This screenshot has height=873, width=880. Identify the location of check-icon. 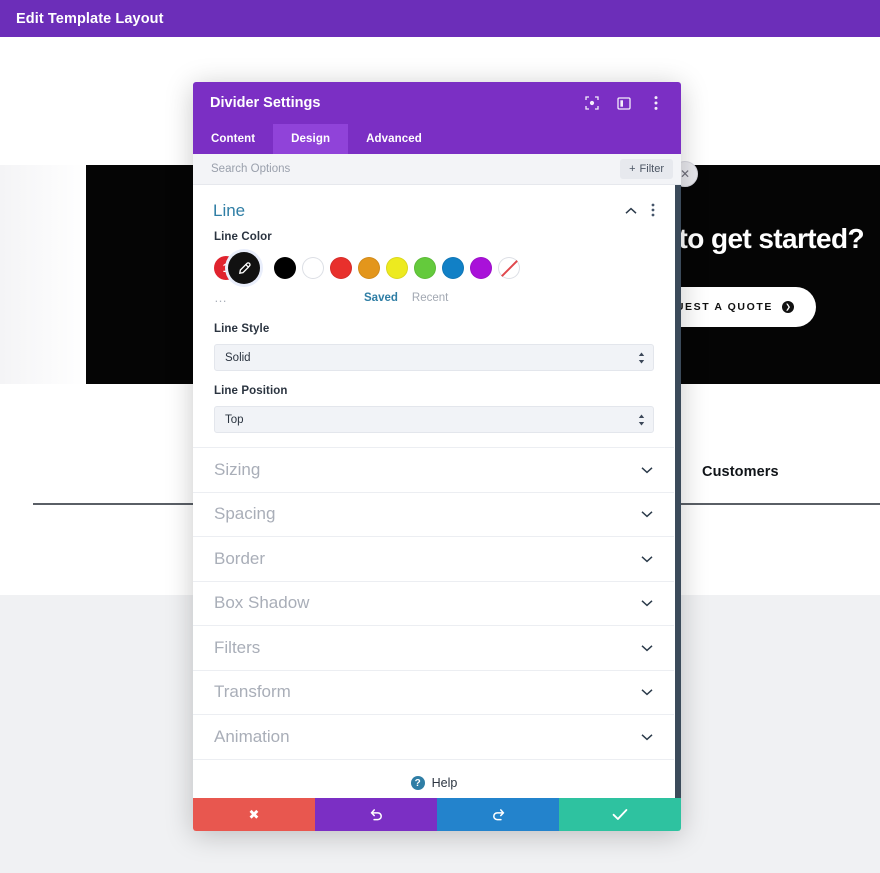
(620, 814).